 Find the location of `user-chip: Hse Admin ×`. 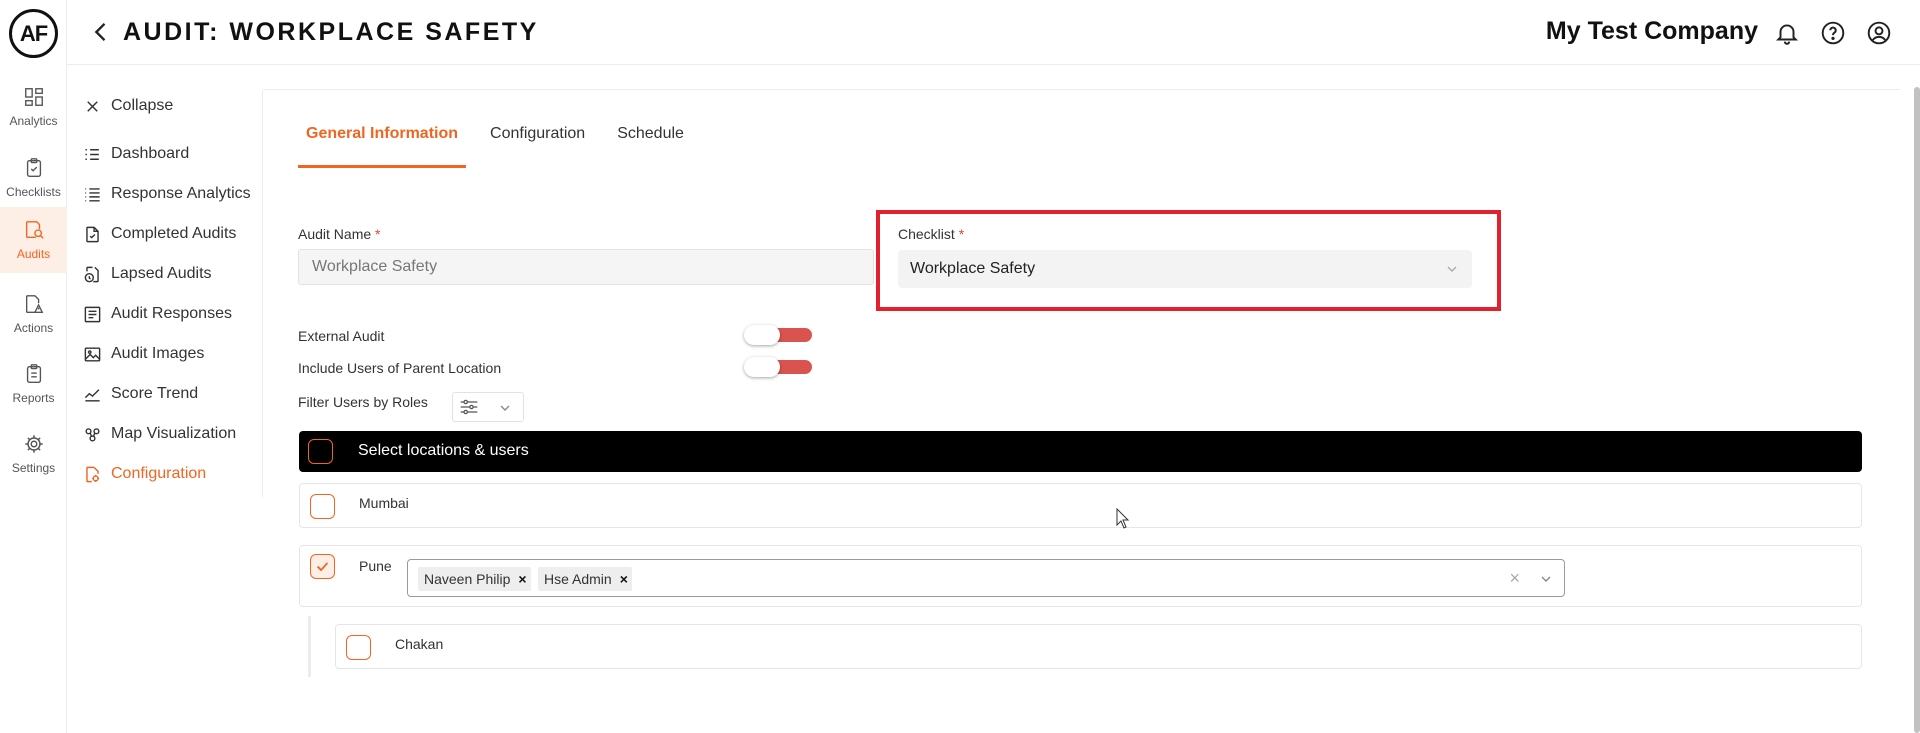

user-chip: Hse Admin × is located at coordinates (585, 579).